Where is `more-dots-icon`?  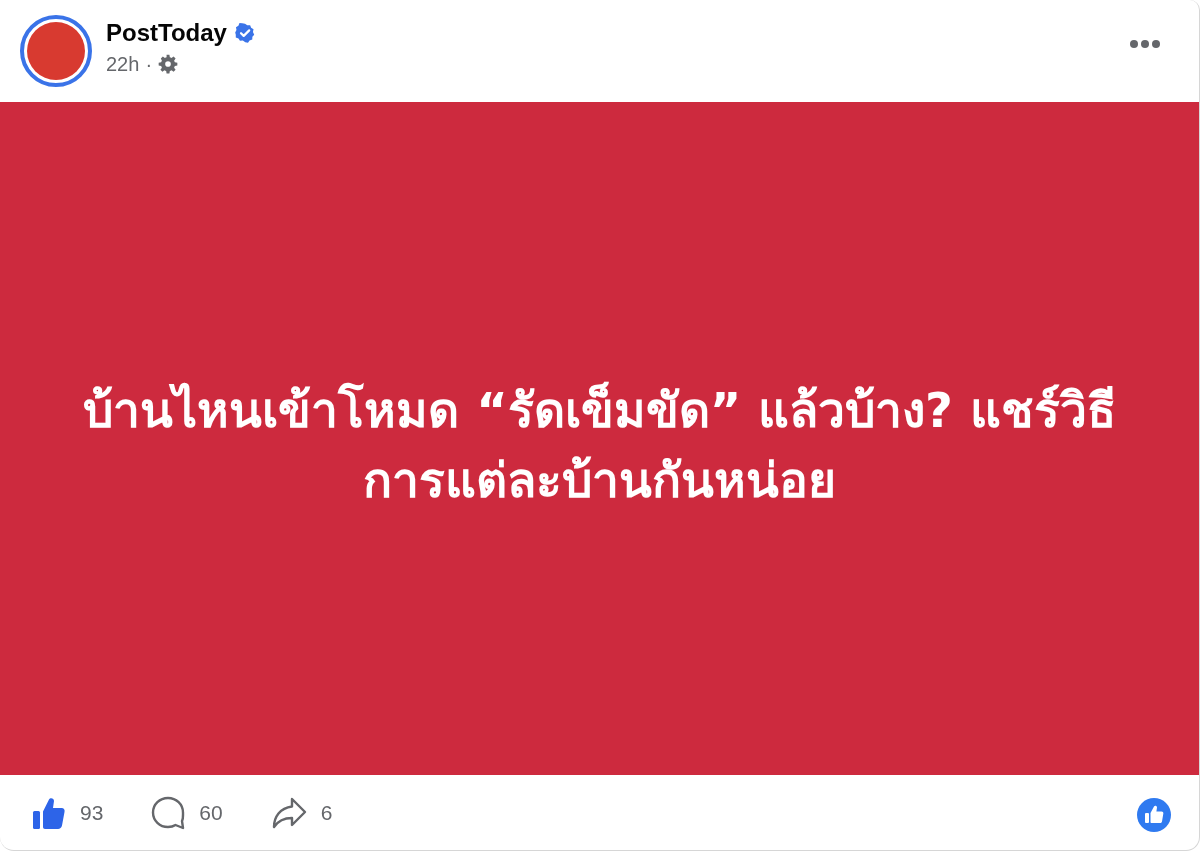
more-dots-icon is located at coordinates (1145, 44).